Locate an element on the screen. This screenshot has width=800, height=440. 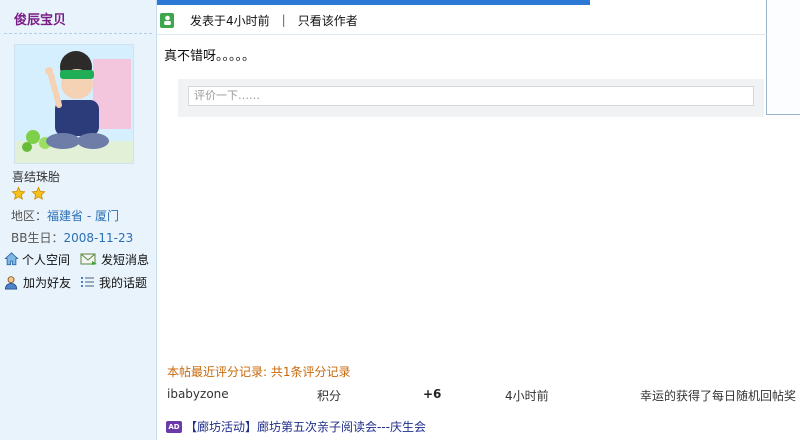
birthday-label: BB生日： is located at coordinates (37, 238).